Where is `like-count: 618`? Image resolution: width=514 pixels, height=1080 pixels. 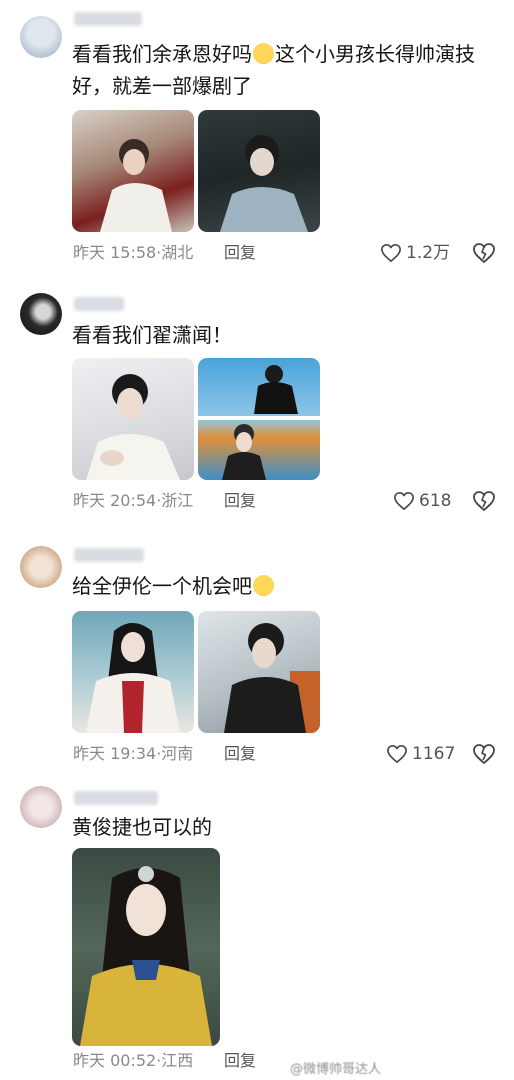
like-count: 618 is located at coordinates (435, 501).